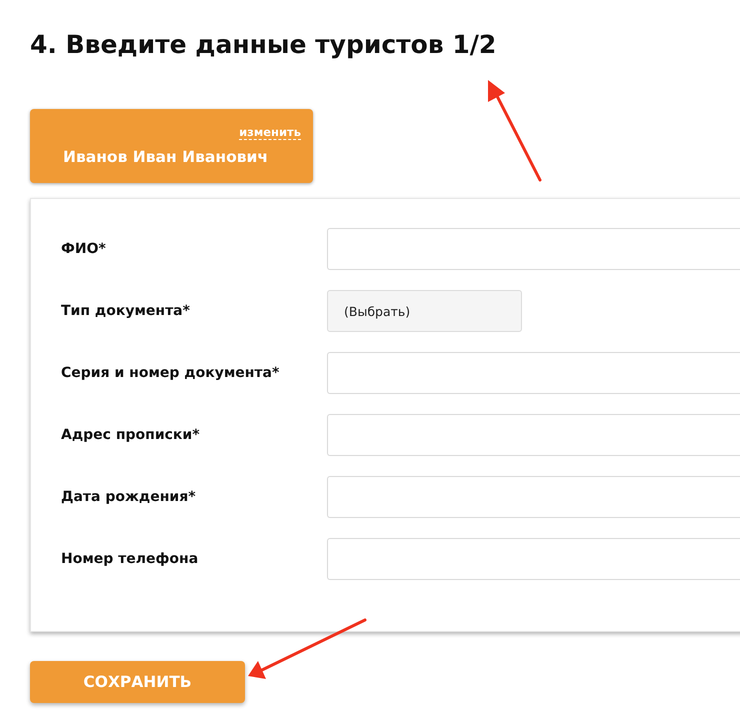 The width and height of the screenshot is (740, 722). I want to click on page-heading: 4. Введите данные туристов 1/2, so click(264, 45).